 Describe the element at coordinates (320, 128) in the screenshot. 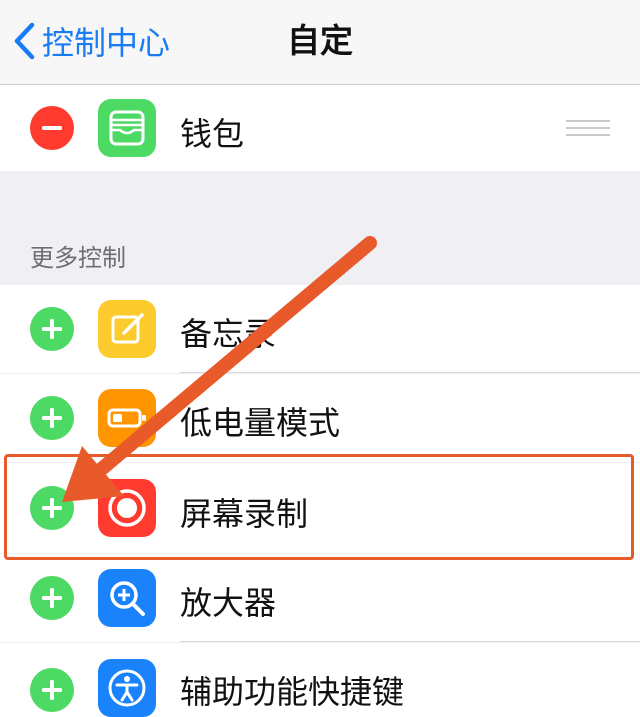

I see `list-item-wallet: 钱包` at that location.